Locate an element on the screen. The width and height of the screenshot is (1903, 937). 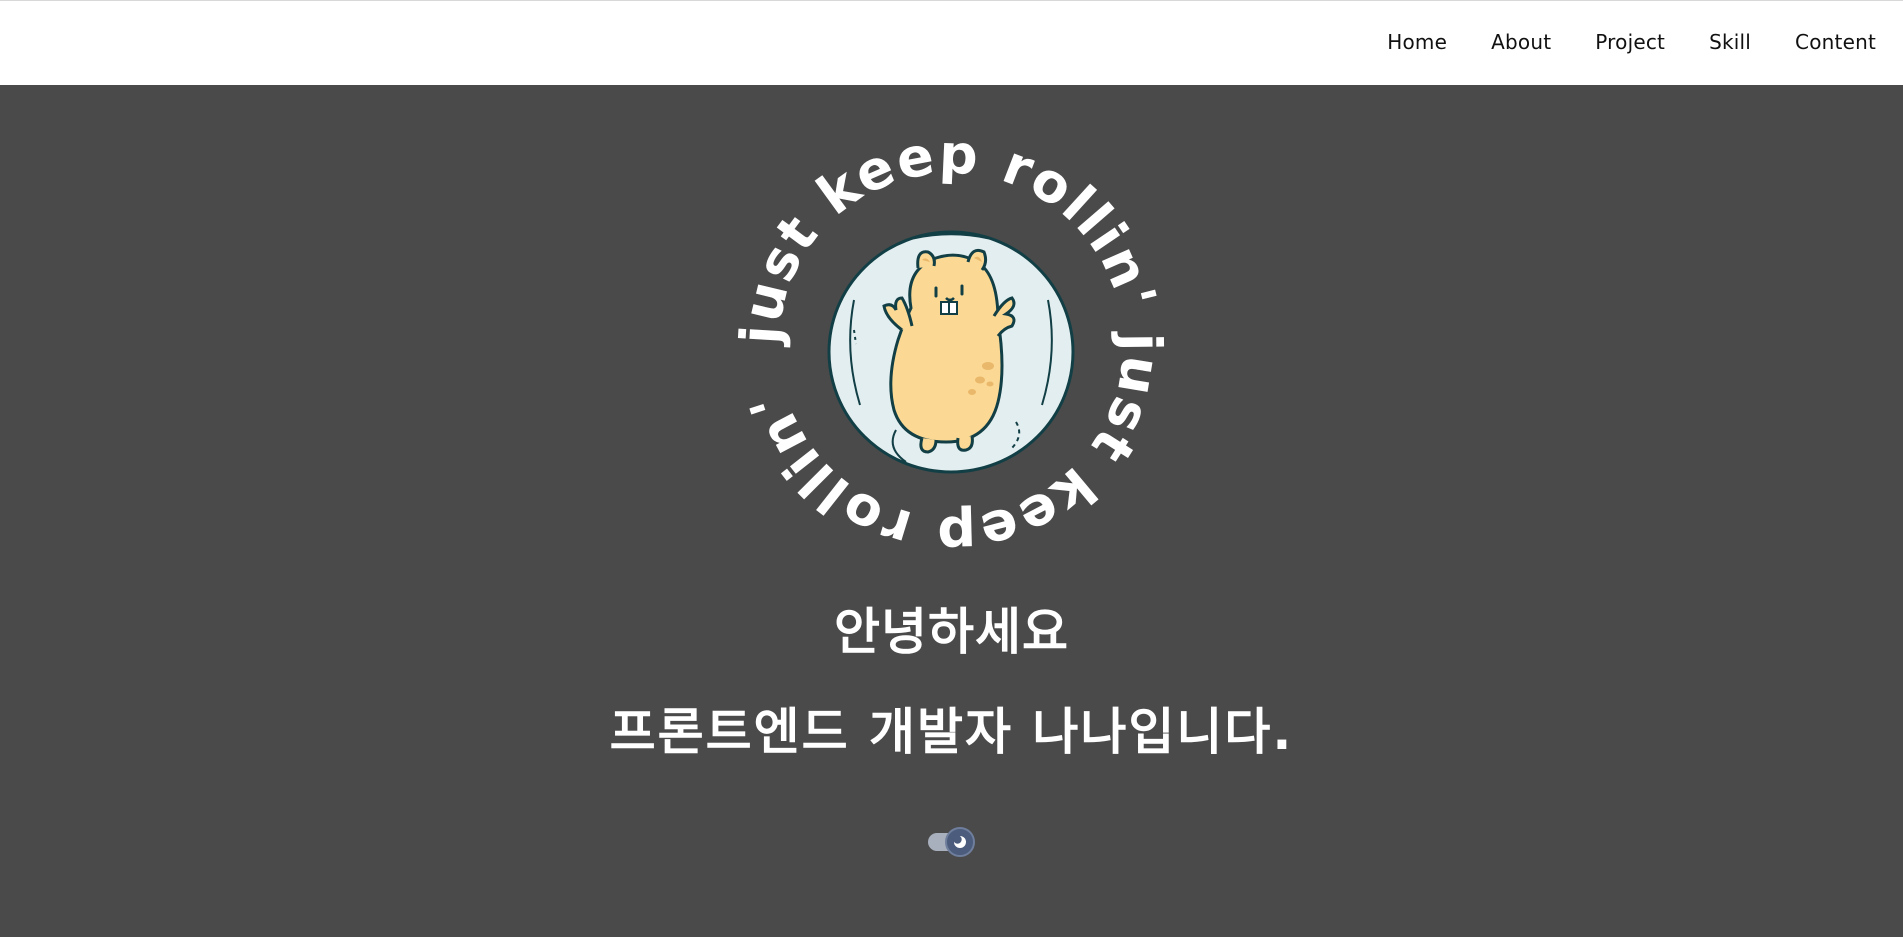
nav-menu: Home About Project Skill Content is located at coordinates (1631, 42).